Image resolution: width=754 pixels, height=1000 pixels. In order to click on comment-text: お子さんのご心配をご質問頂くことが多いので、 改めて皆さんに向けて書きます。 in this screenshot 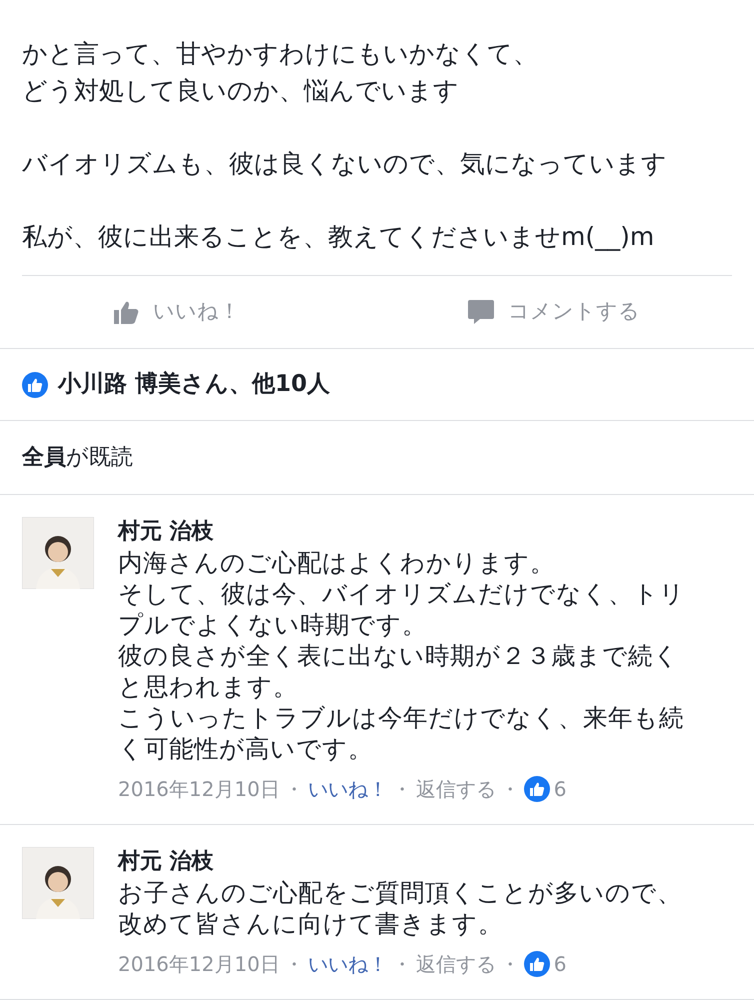, I will do `click(400, 908)`.